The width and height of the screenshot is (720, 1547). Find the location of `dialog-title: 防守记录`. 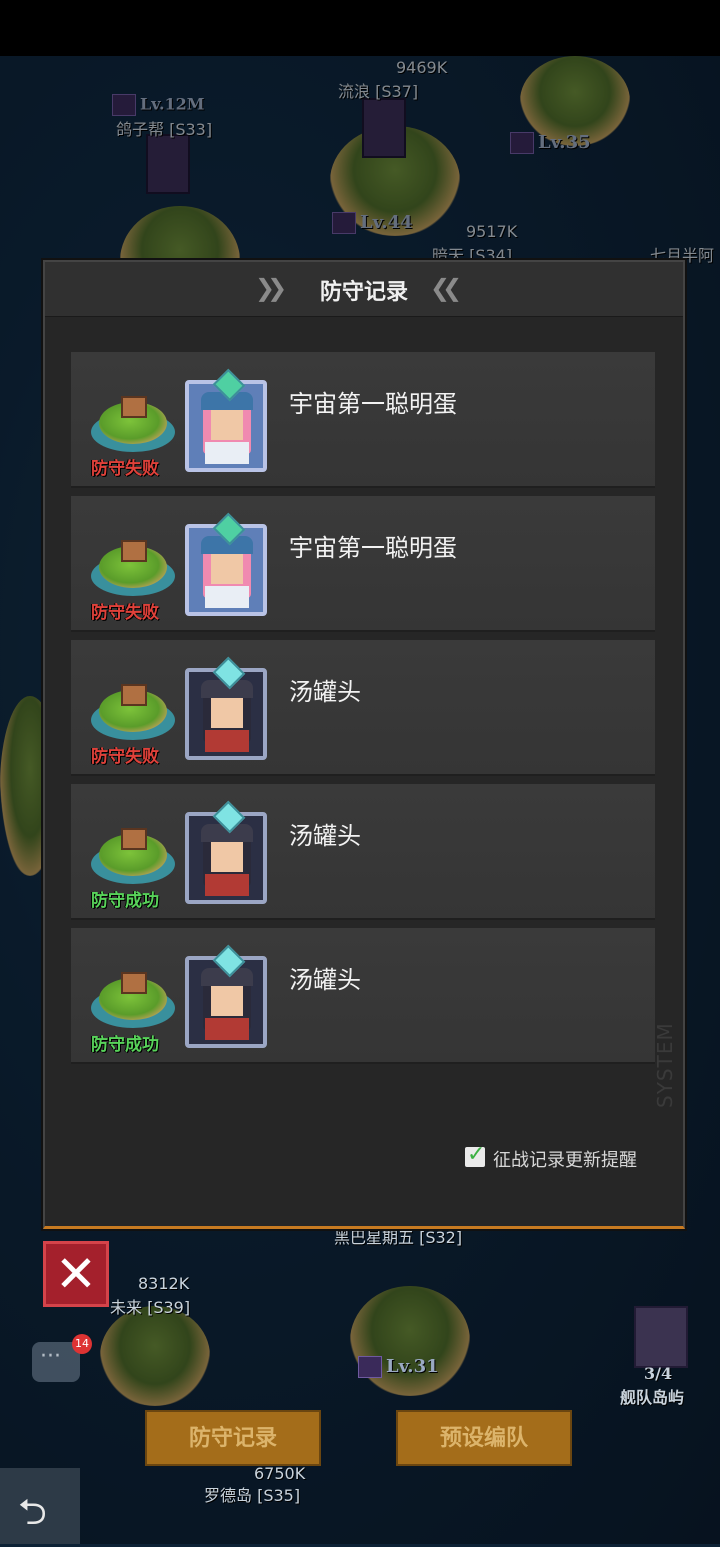

dialog-title: 防守记录 is located at coordinates (363, 292).